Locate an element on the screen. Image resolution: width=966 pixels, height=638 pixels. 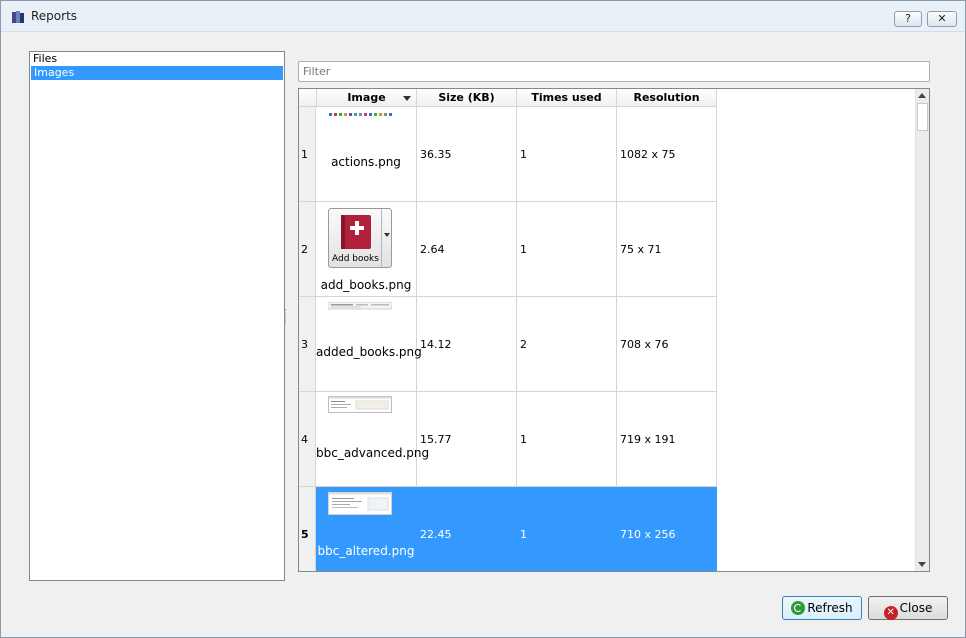
list-item-images: Images is located at coordinates (157, 73).